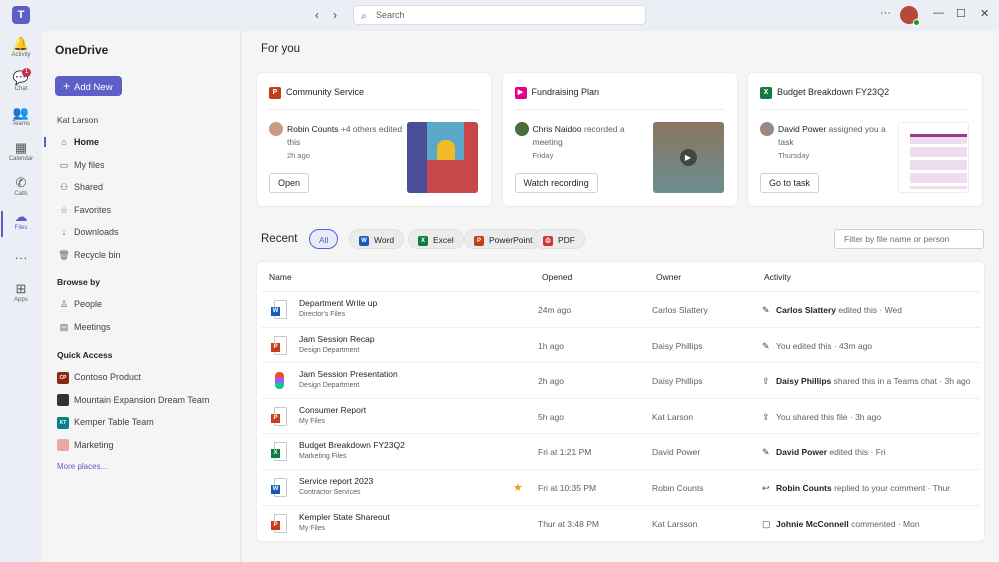  What do you see at coordinates (144, 377) in the screenshot?
I see `quick-access-item: CP Contoso Product` at bounding box center [144, 377].